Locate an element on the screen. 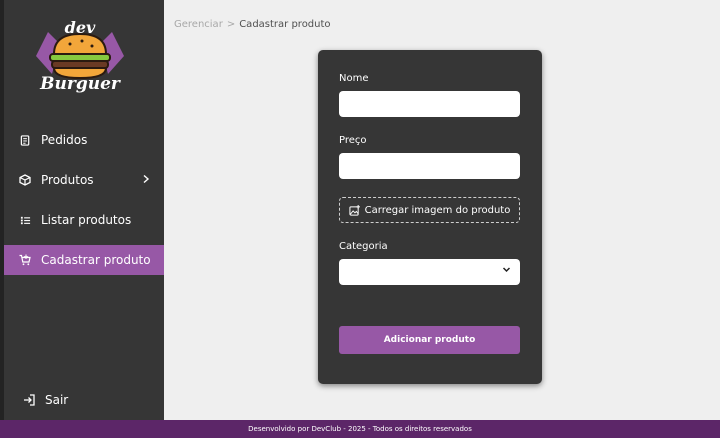  logo-text-burguer: Burguer is located at coordinates (80, 84).